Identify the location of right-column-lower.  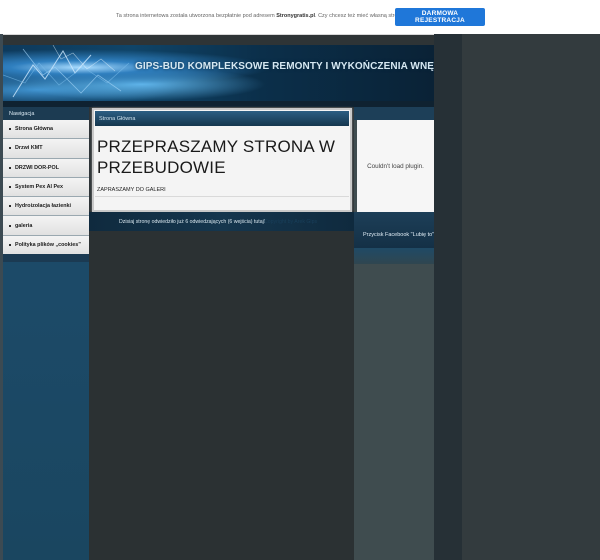
(394, 256).